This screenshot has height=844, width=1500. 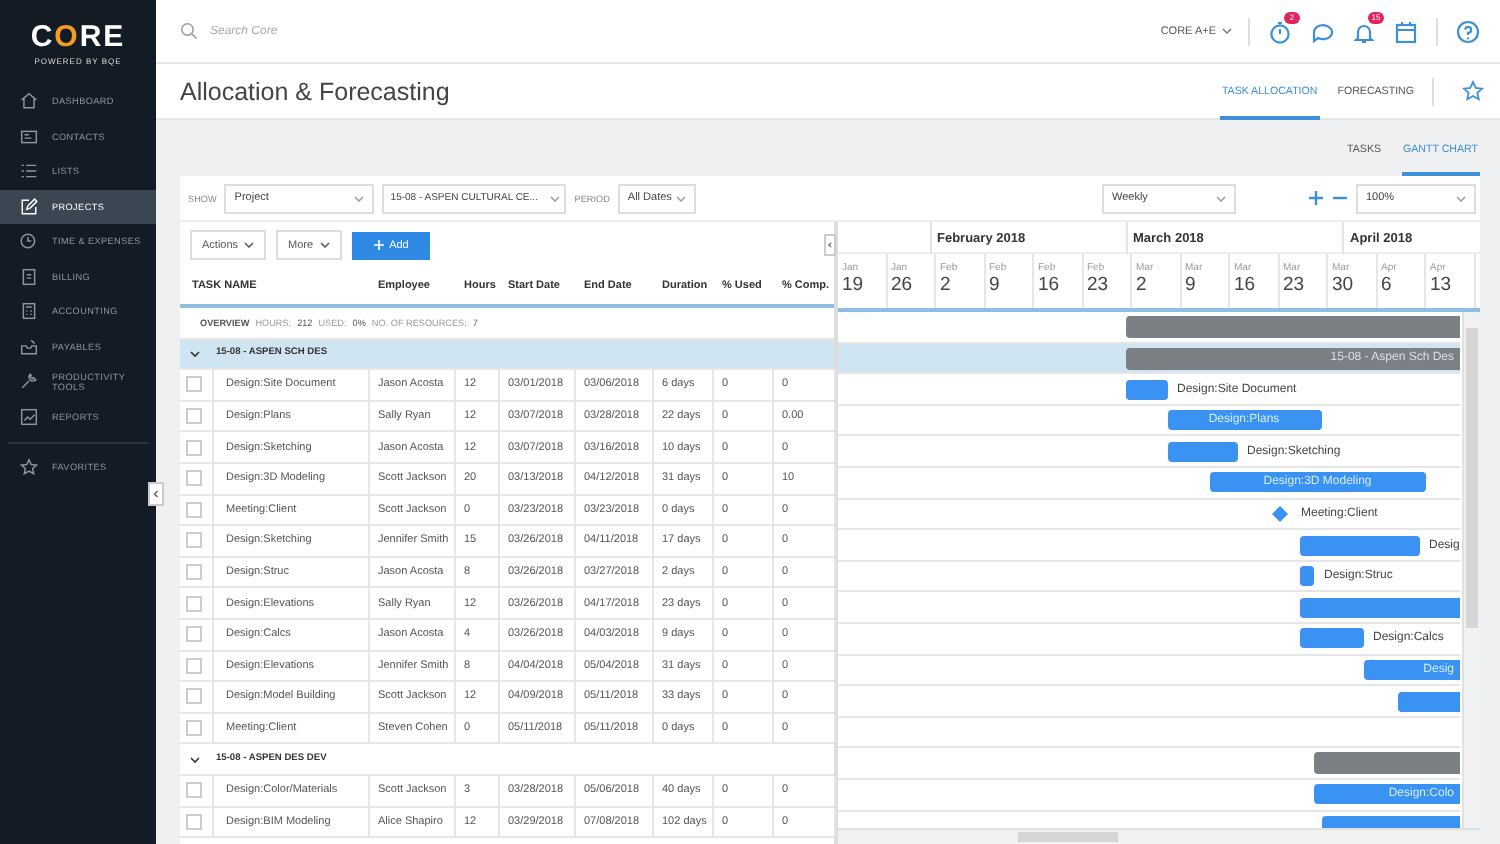 I want to click on week-day: 6, so click(x=1402, y=285).